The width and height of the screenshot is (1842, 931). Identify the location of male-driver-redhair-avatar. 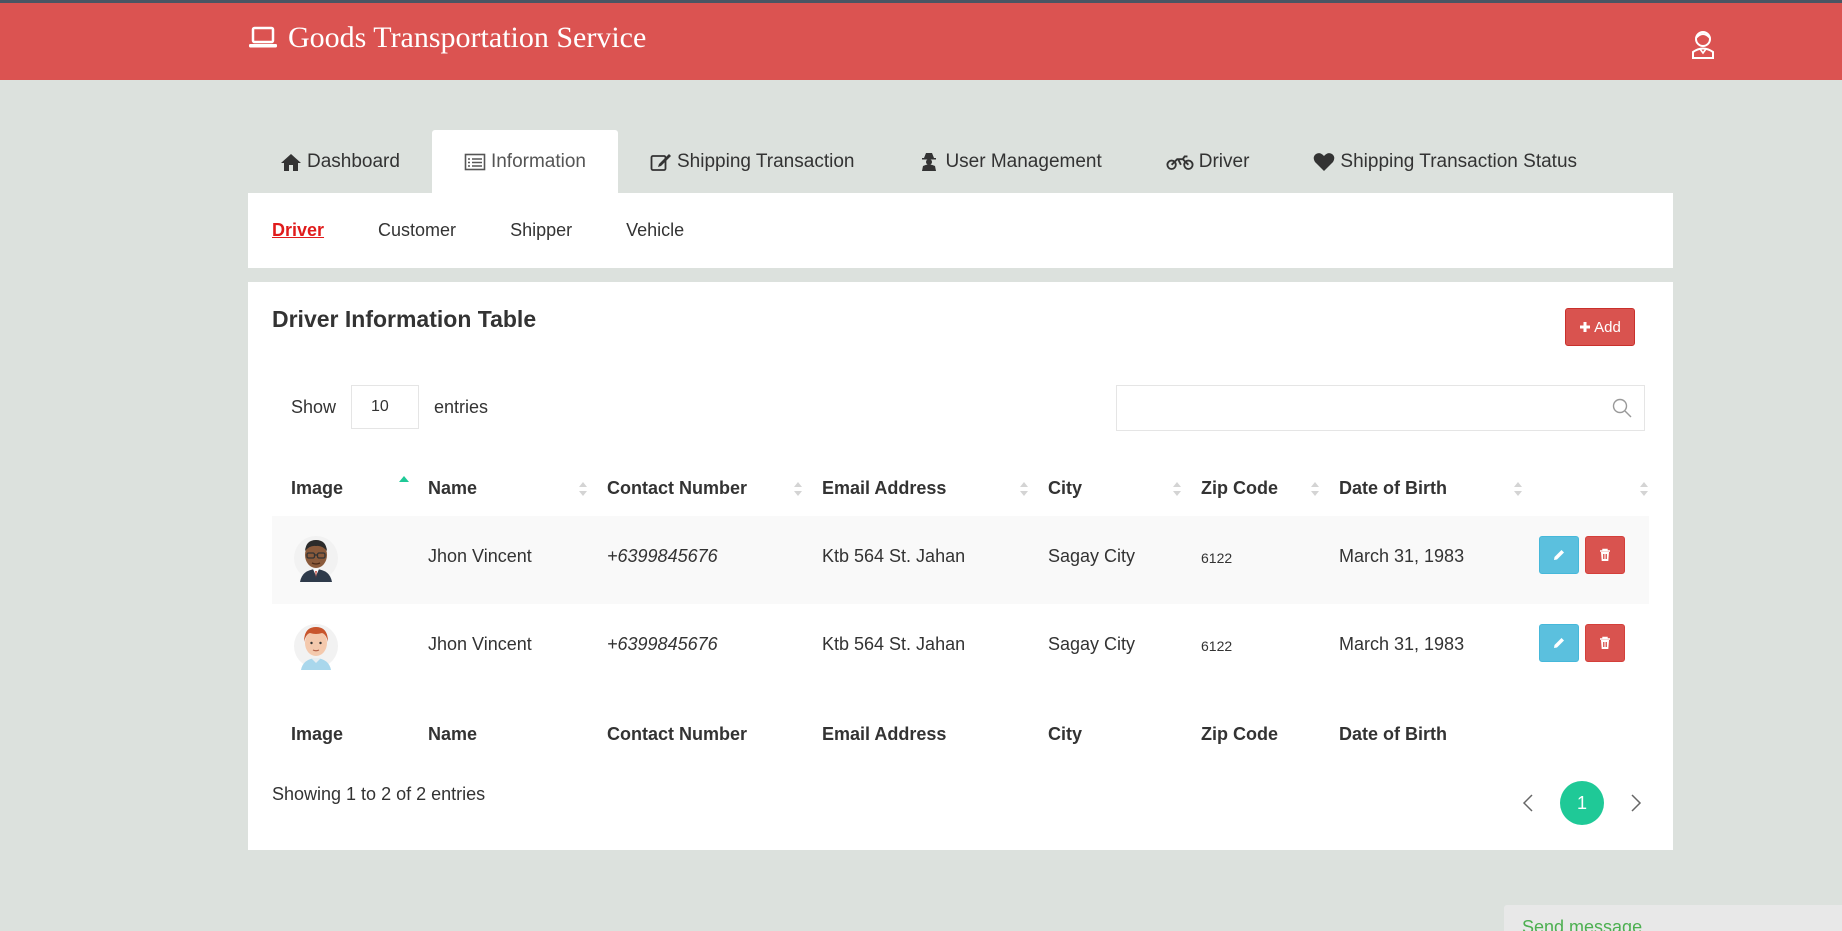
(316, 647).